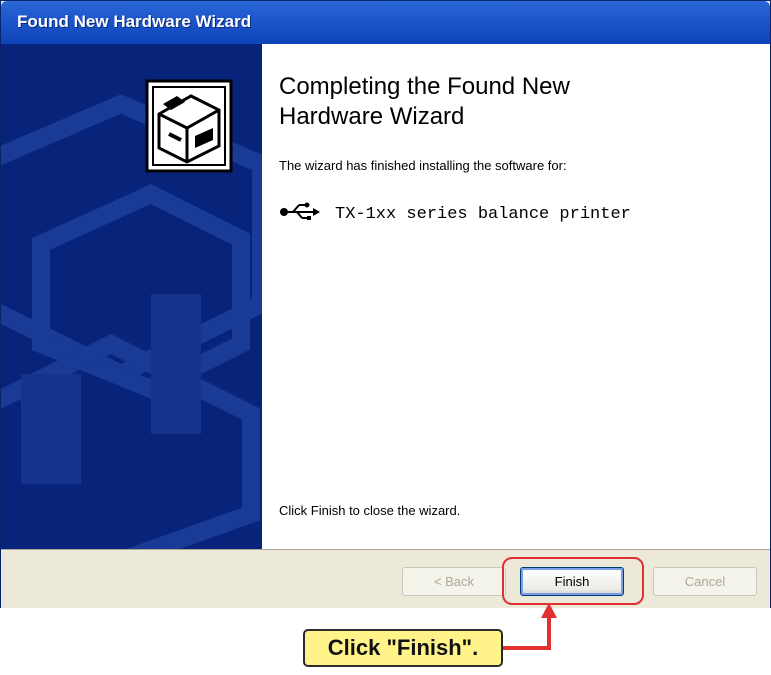  What do you see at coordinates (300, 214) in the screenshot?
I see `usb-icon` at bounding box center [300, 214].